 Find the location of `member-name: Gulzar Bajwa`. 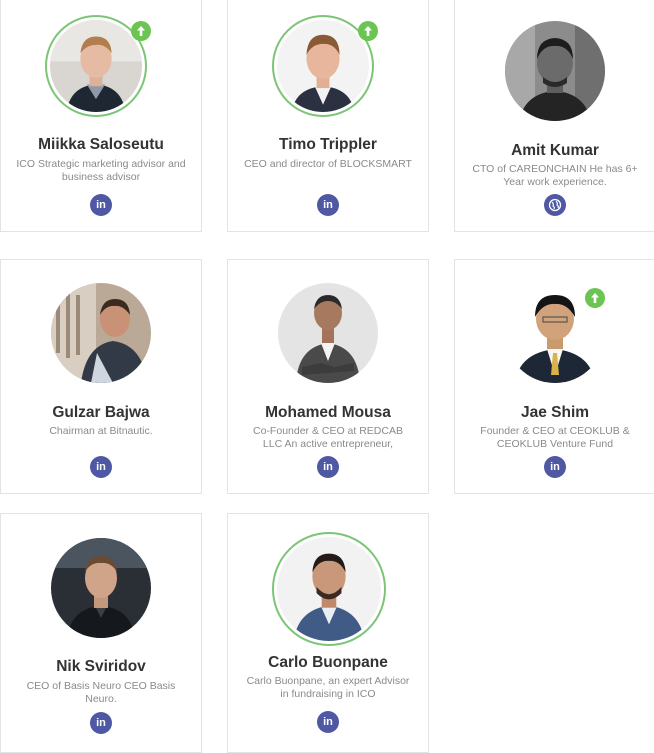

member-name: Gulzar Bajwa is located at coordinates (101, 412).